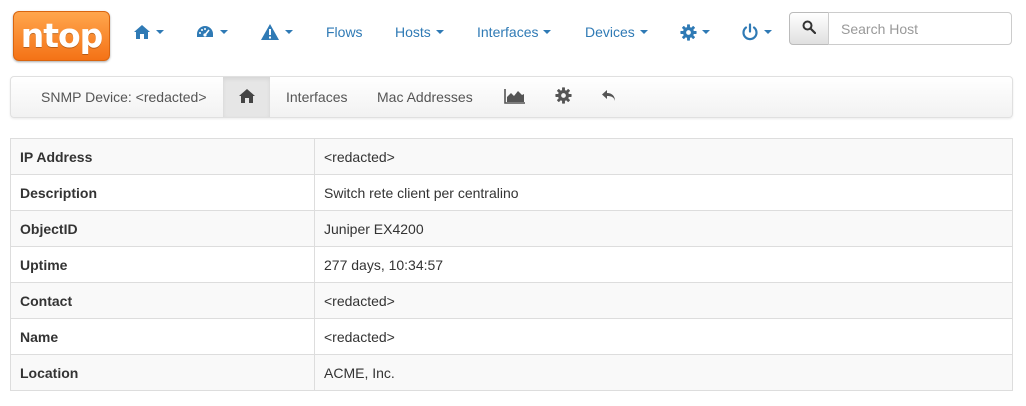  What do you see at coordinates (162, 228) in the screenshot?
I see `row-key: ObjectID` at bounding box center [162, 228].